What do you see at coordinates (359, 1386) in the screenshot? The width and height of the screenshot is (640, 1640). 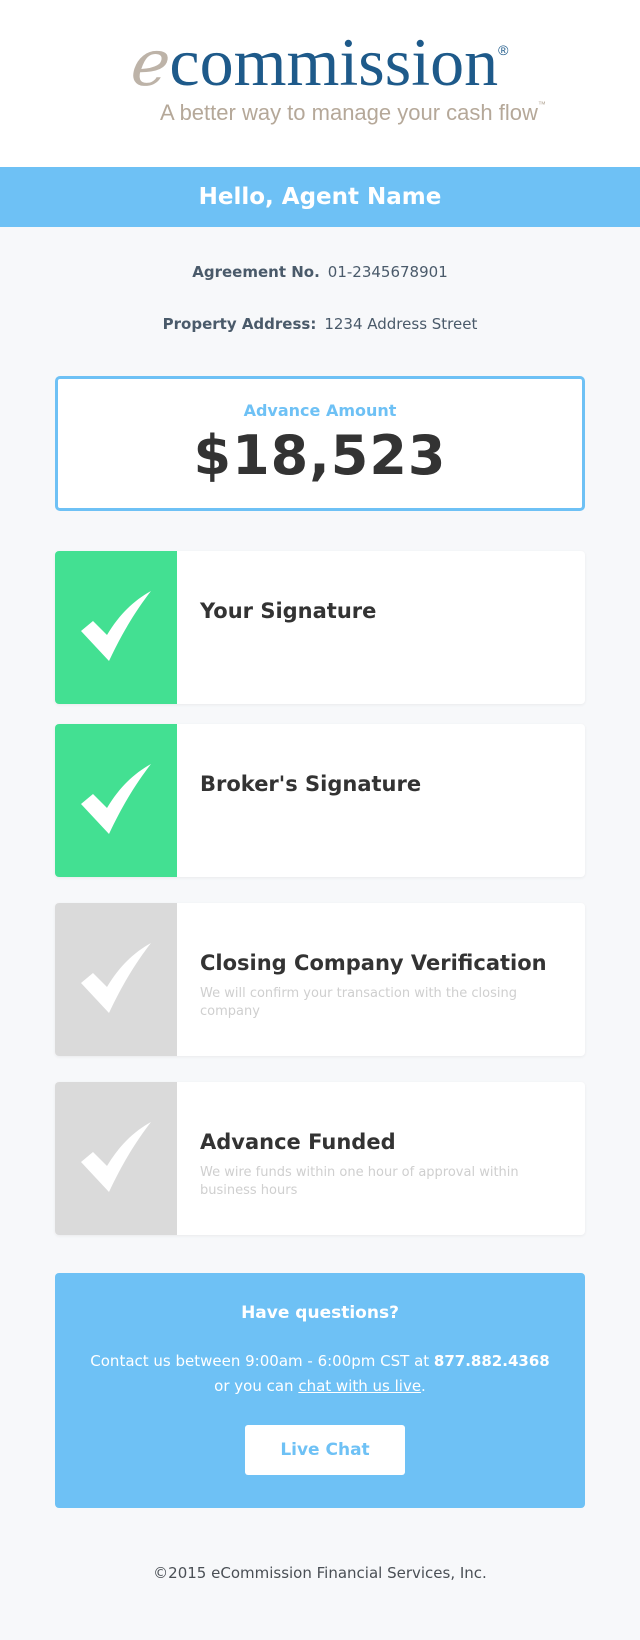 I see `chat-live-link: chat with us live` at bounding box center [359, 1386].